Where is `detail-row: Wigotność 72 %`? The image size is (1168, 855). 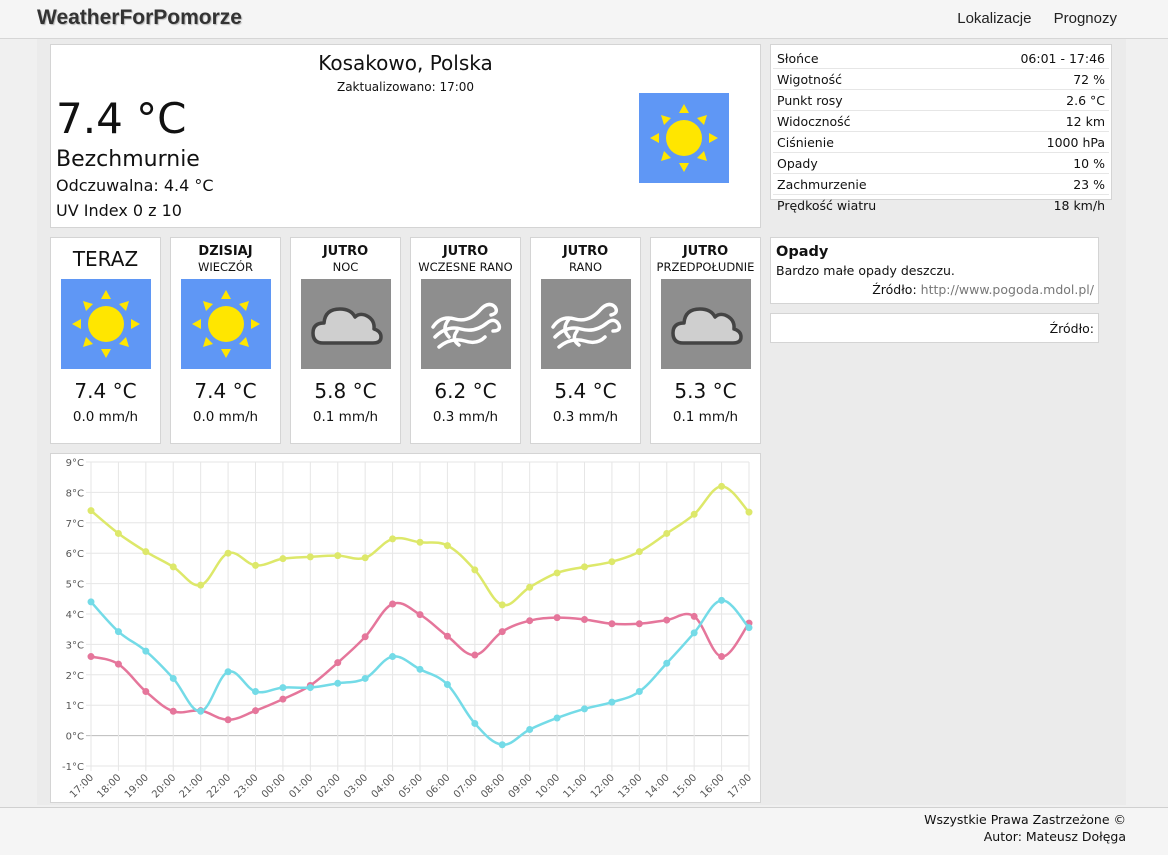
detail-row: Wigotność 72 % is located at coordinates (941, 79).